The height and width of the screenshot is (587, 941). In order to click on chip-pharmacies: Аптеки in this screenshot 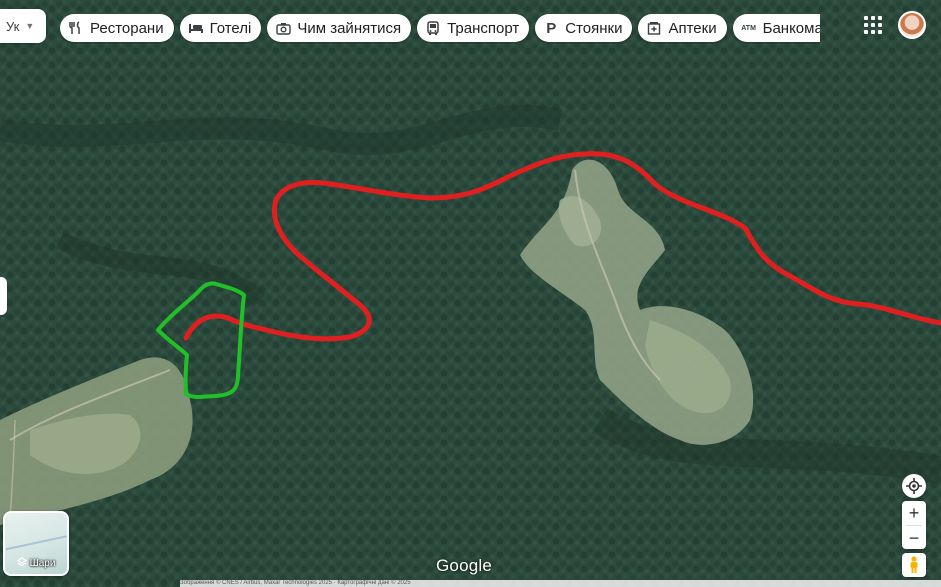, I will do `click(682, 28)`.